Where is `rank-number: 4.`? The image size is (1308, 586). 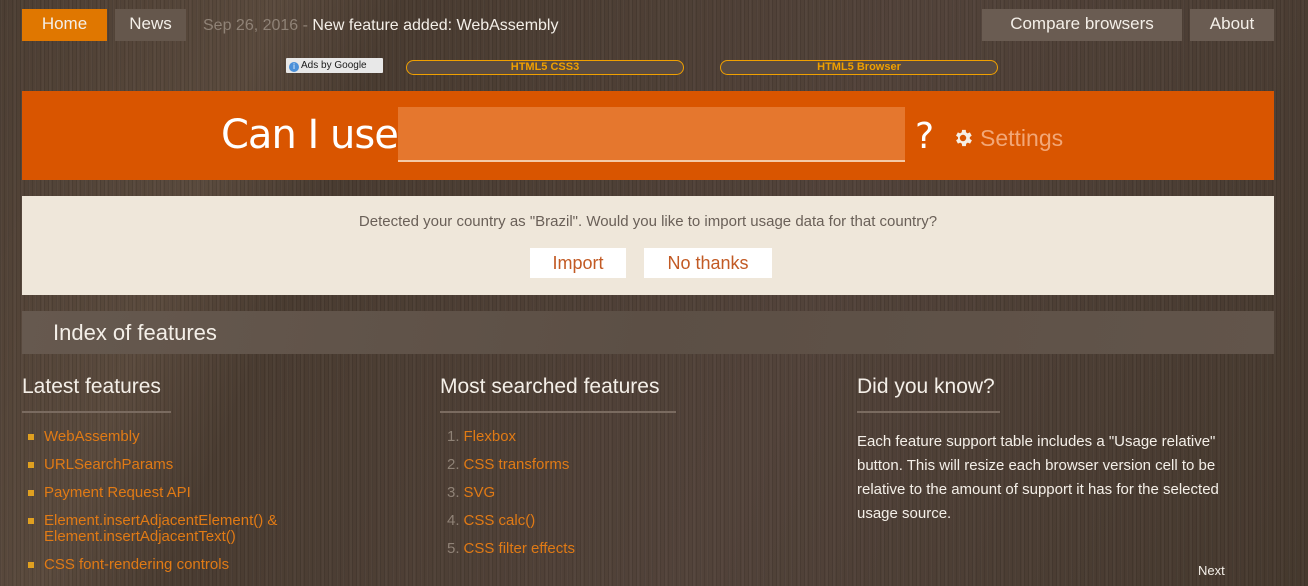
rank-number: 4. is located at coordinates (453, 520).